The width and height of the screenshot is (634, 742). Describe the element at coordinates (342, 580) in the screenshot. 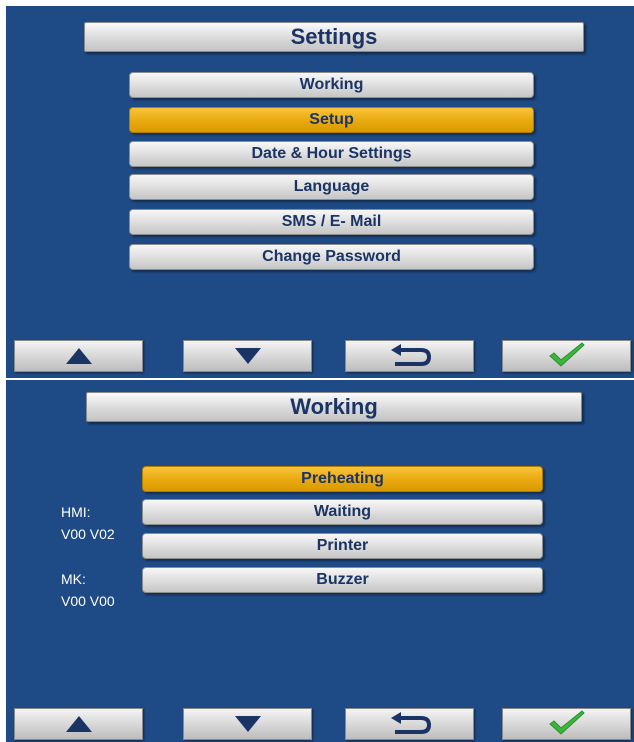

I see `menu-item-buzzer: Buzzer` at that location.